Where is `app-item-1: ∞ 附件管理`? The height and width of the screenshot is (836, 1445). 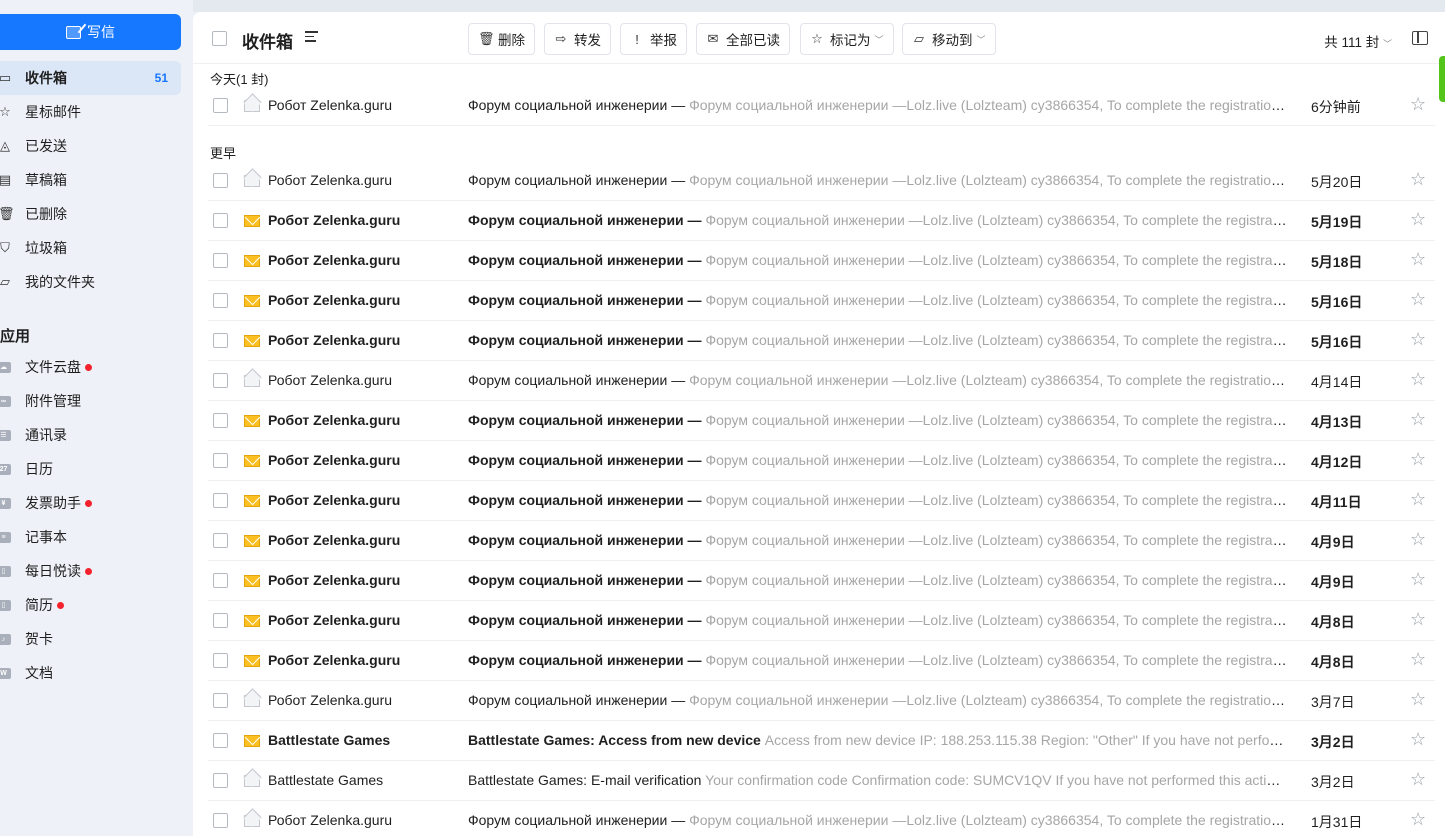 app-item-1: ∞ 附件管理 is located at coordinates (90, 401).